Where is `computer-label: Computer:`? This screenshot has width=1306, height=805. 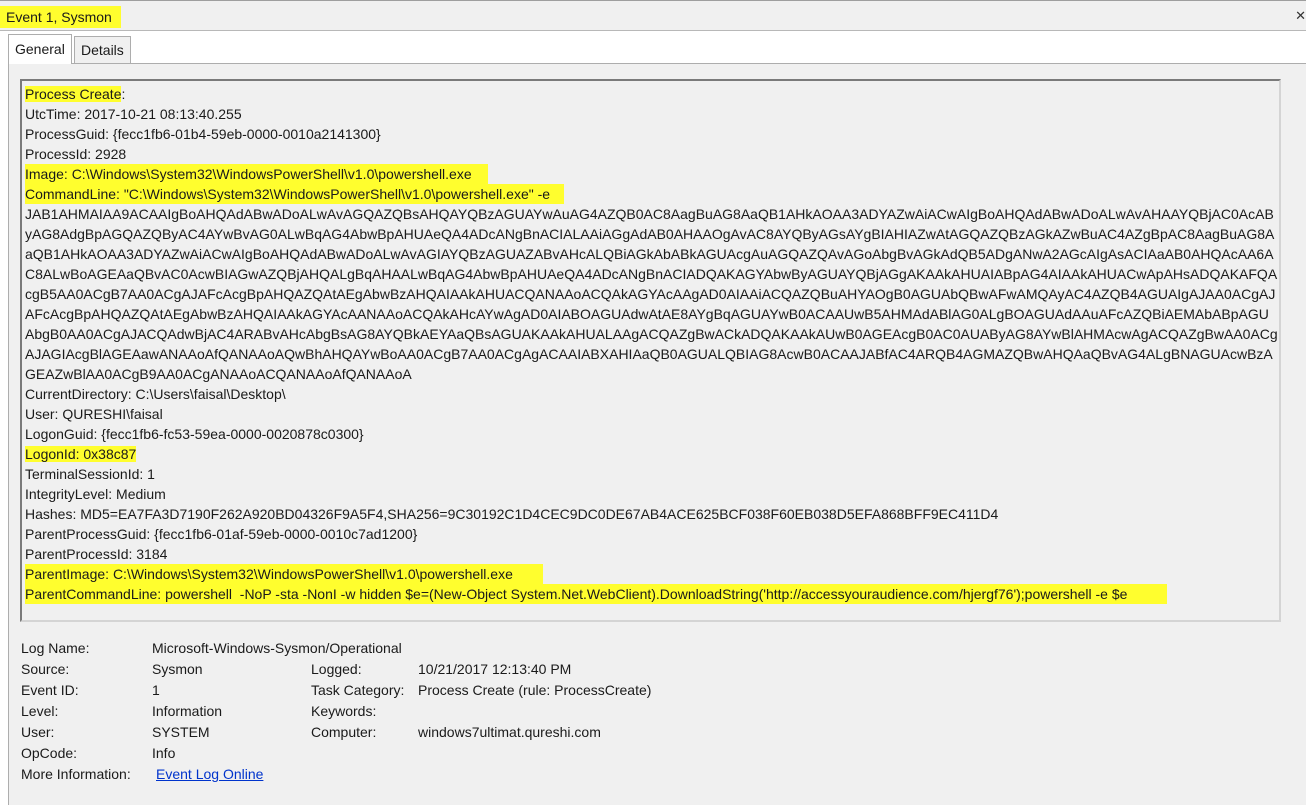
computer-label: Computer: is located at coordinates (344, 732).